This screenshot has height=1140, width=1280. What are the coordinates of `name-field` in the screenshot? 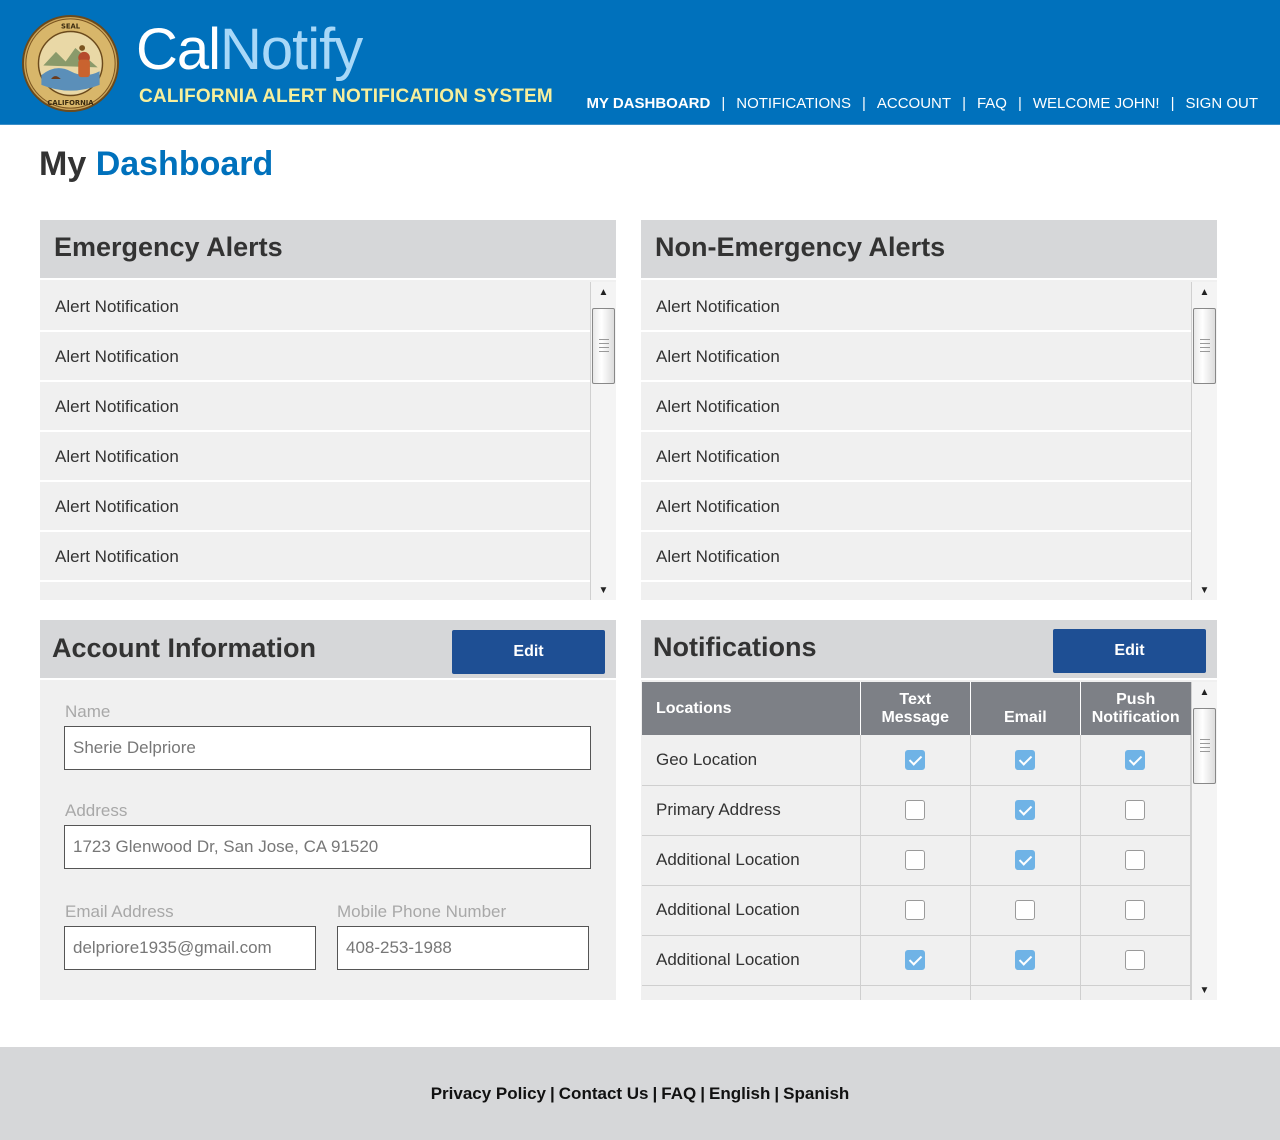 It's located at (327, 748).